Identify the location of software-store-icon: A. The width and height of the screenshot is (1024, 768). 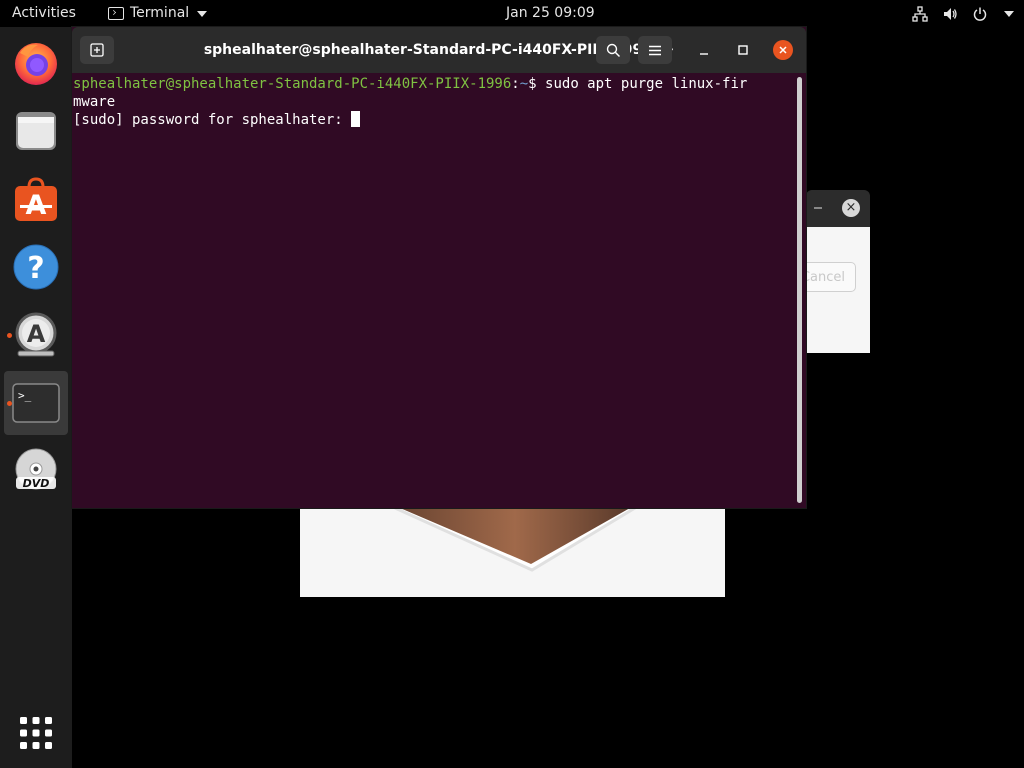
(36, 199).